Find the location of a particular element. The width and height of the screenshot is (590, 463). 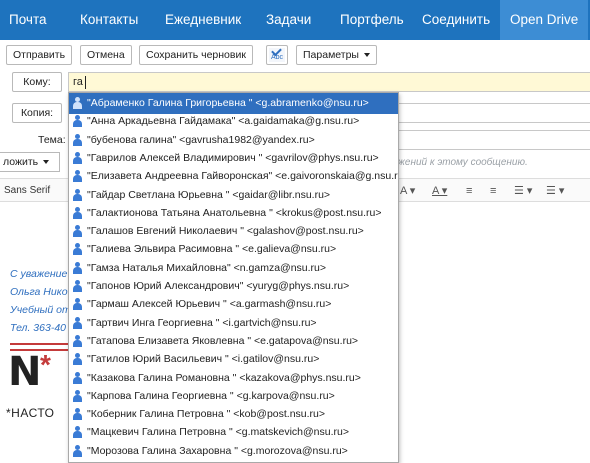

spellcheck-icon: Abc is located at coordinates (277, 53).